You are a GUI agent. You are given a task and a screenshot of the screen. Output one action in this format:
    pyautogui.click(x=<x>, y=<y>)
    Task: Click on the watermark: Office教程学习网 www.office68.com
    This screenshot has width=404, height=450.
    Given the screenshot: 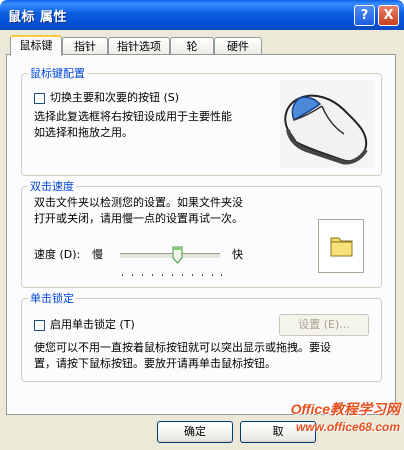 What is the action you would take?
    pyautogui.click(x=340, y=421)
    